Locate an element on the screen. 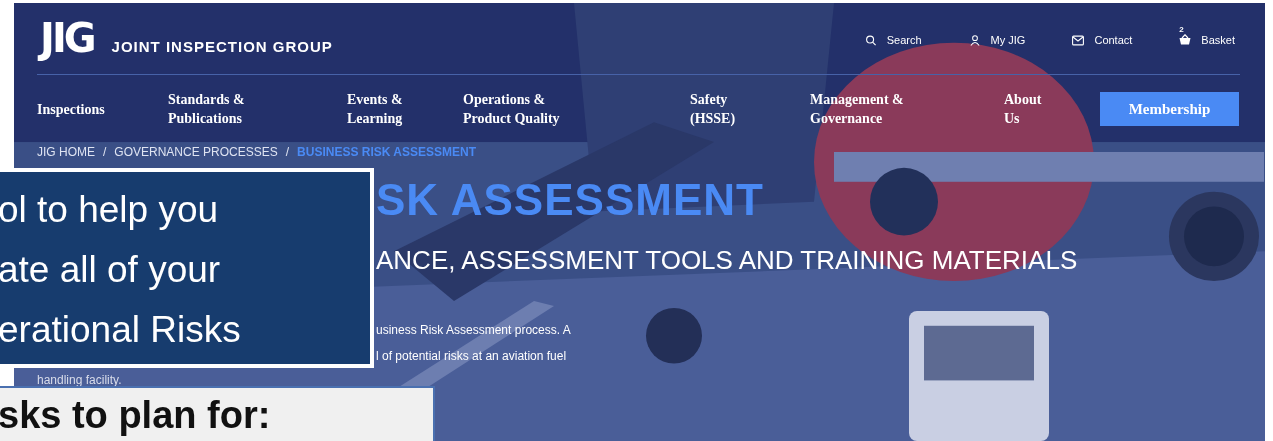 The height and width of the screenshot is (441, 1273). nav-link: Operations & Product Quality is located at coordinates (576, 109).